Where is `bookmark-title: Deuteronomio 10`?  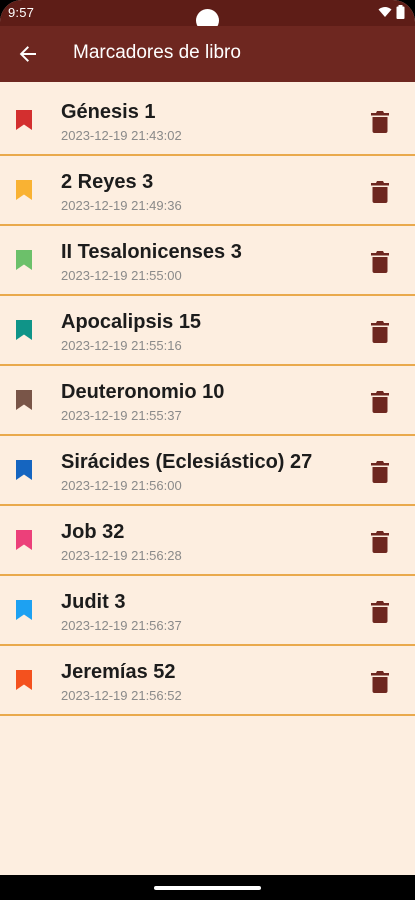 bookmark-title: Deuteronomio 10 is located at coordinates (143, 392).